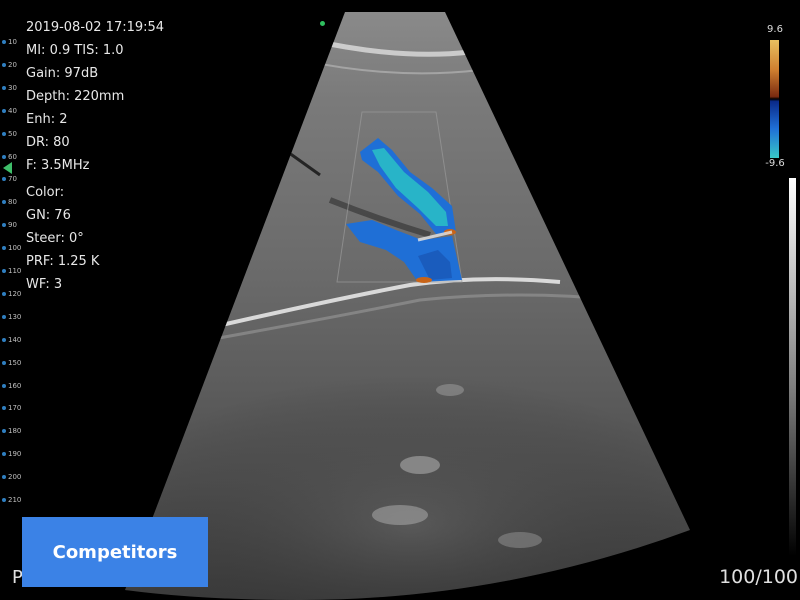  I want to click on depth-tick: 60, so click(9, 157).